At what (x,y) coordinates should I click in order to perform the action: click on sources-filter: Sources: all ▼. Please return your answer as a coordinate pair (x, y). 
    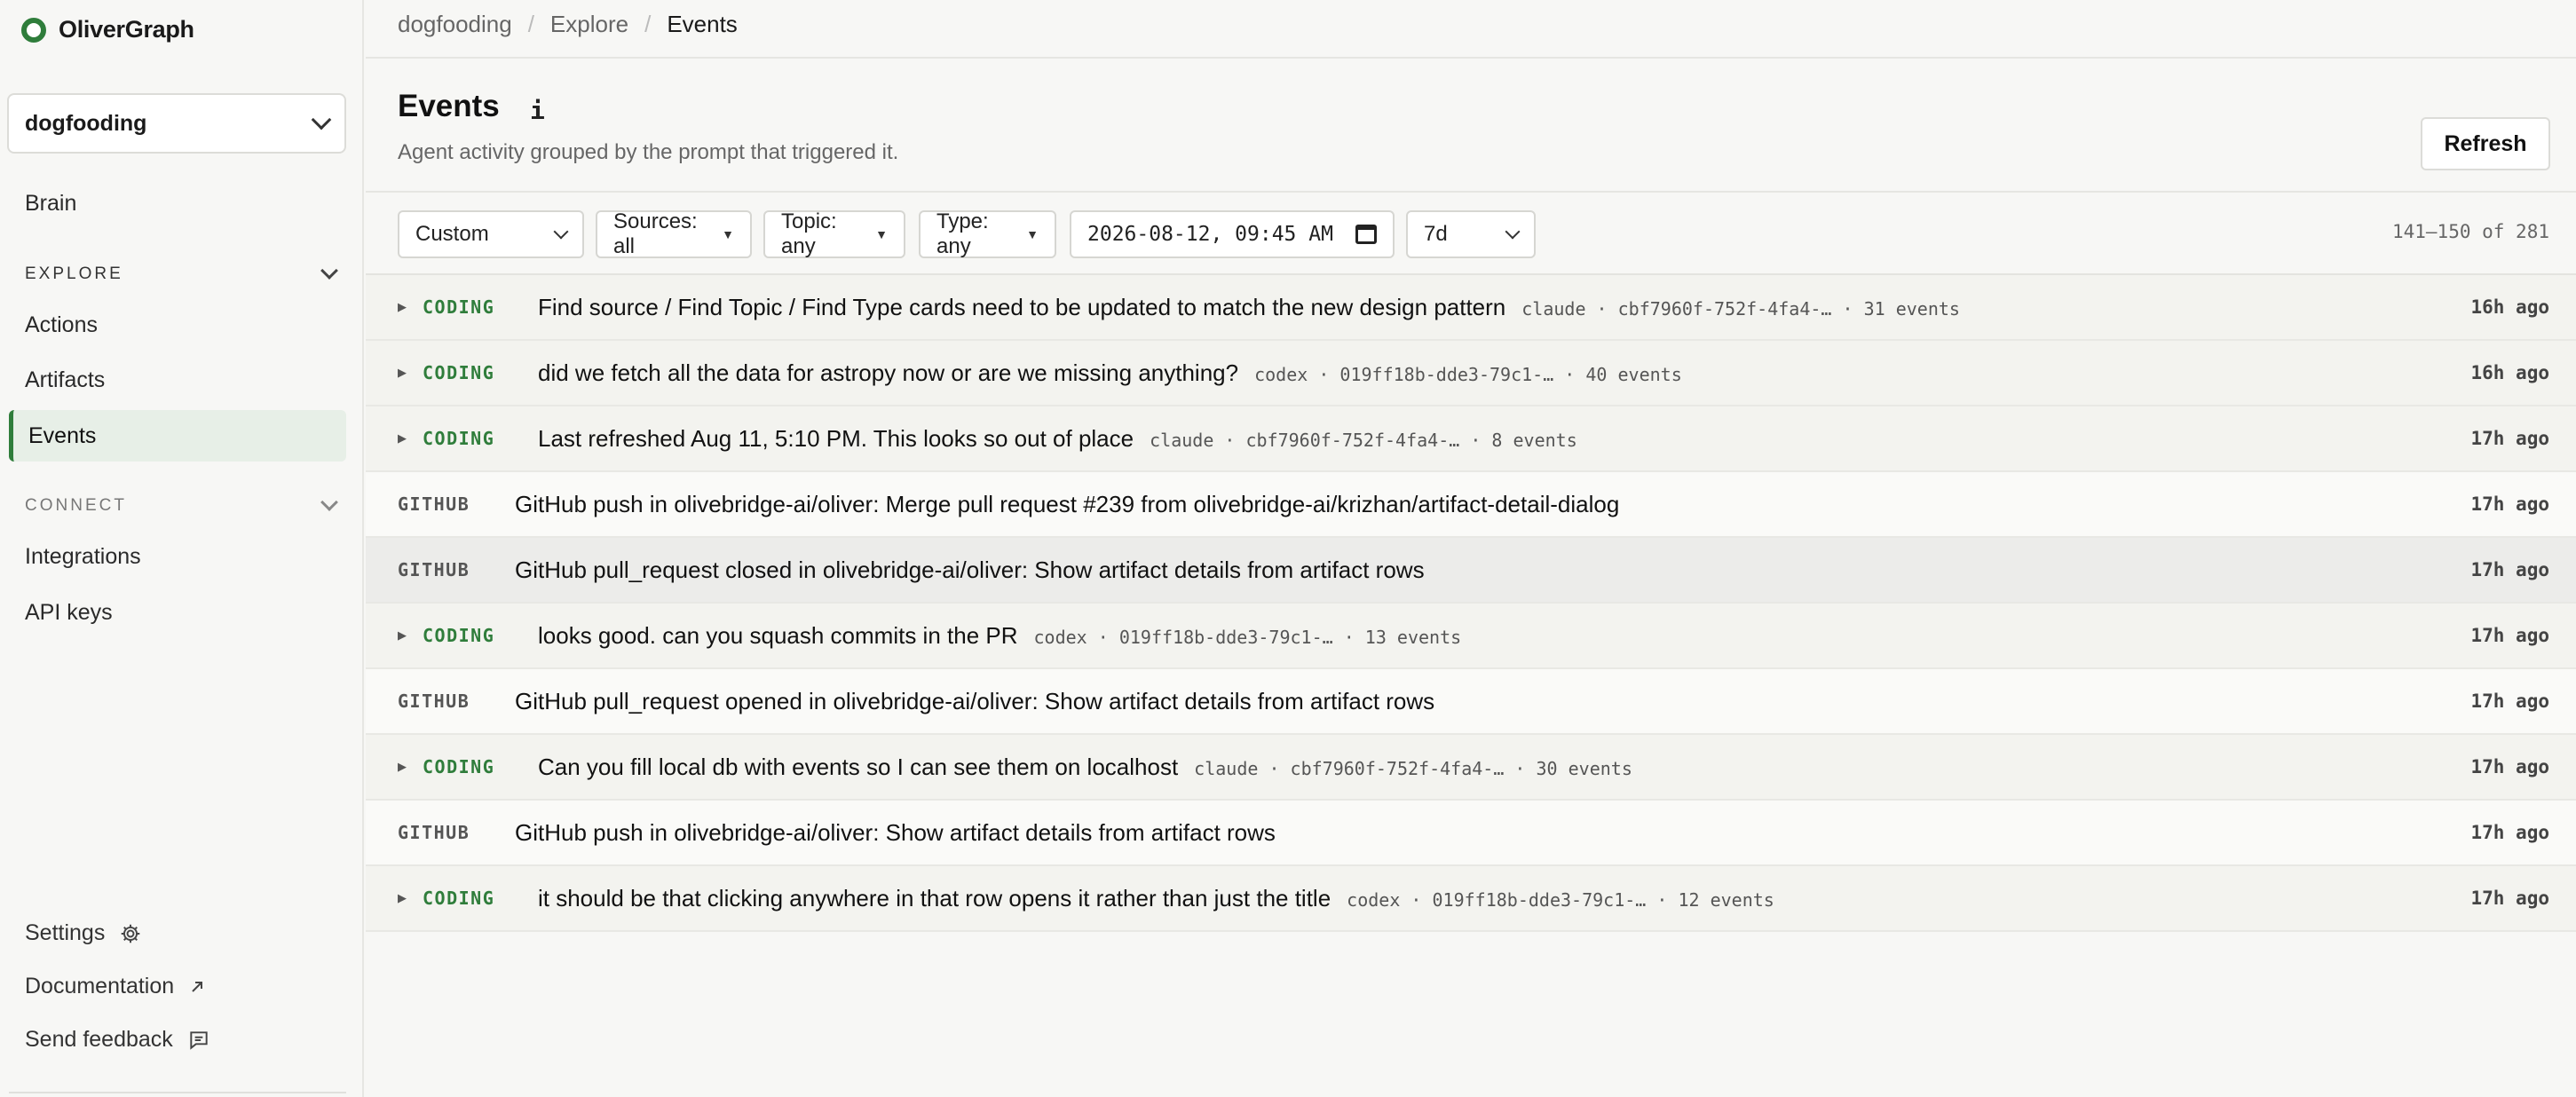
    Looking at the image, I should click on (674, 233).